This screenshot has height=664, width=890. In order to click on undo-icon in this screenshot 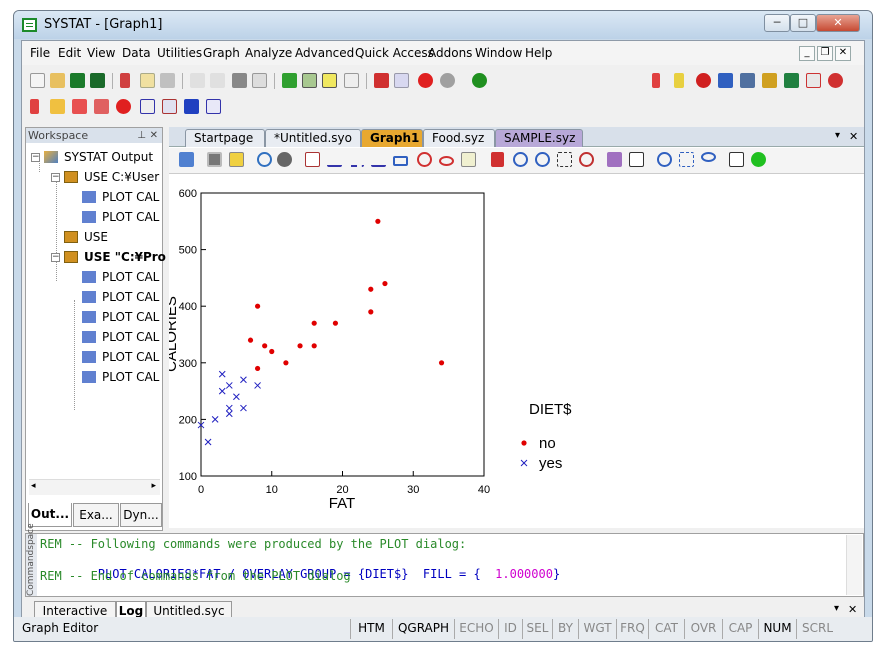, I will do `click(197, 80)`.